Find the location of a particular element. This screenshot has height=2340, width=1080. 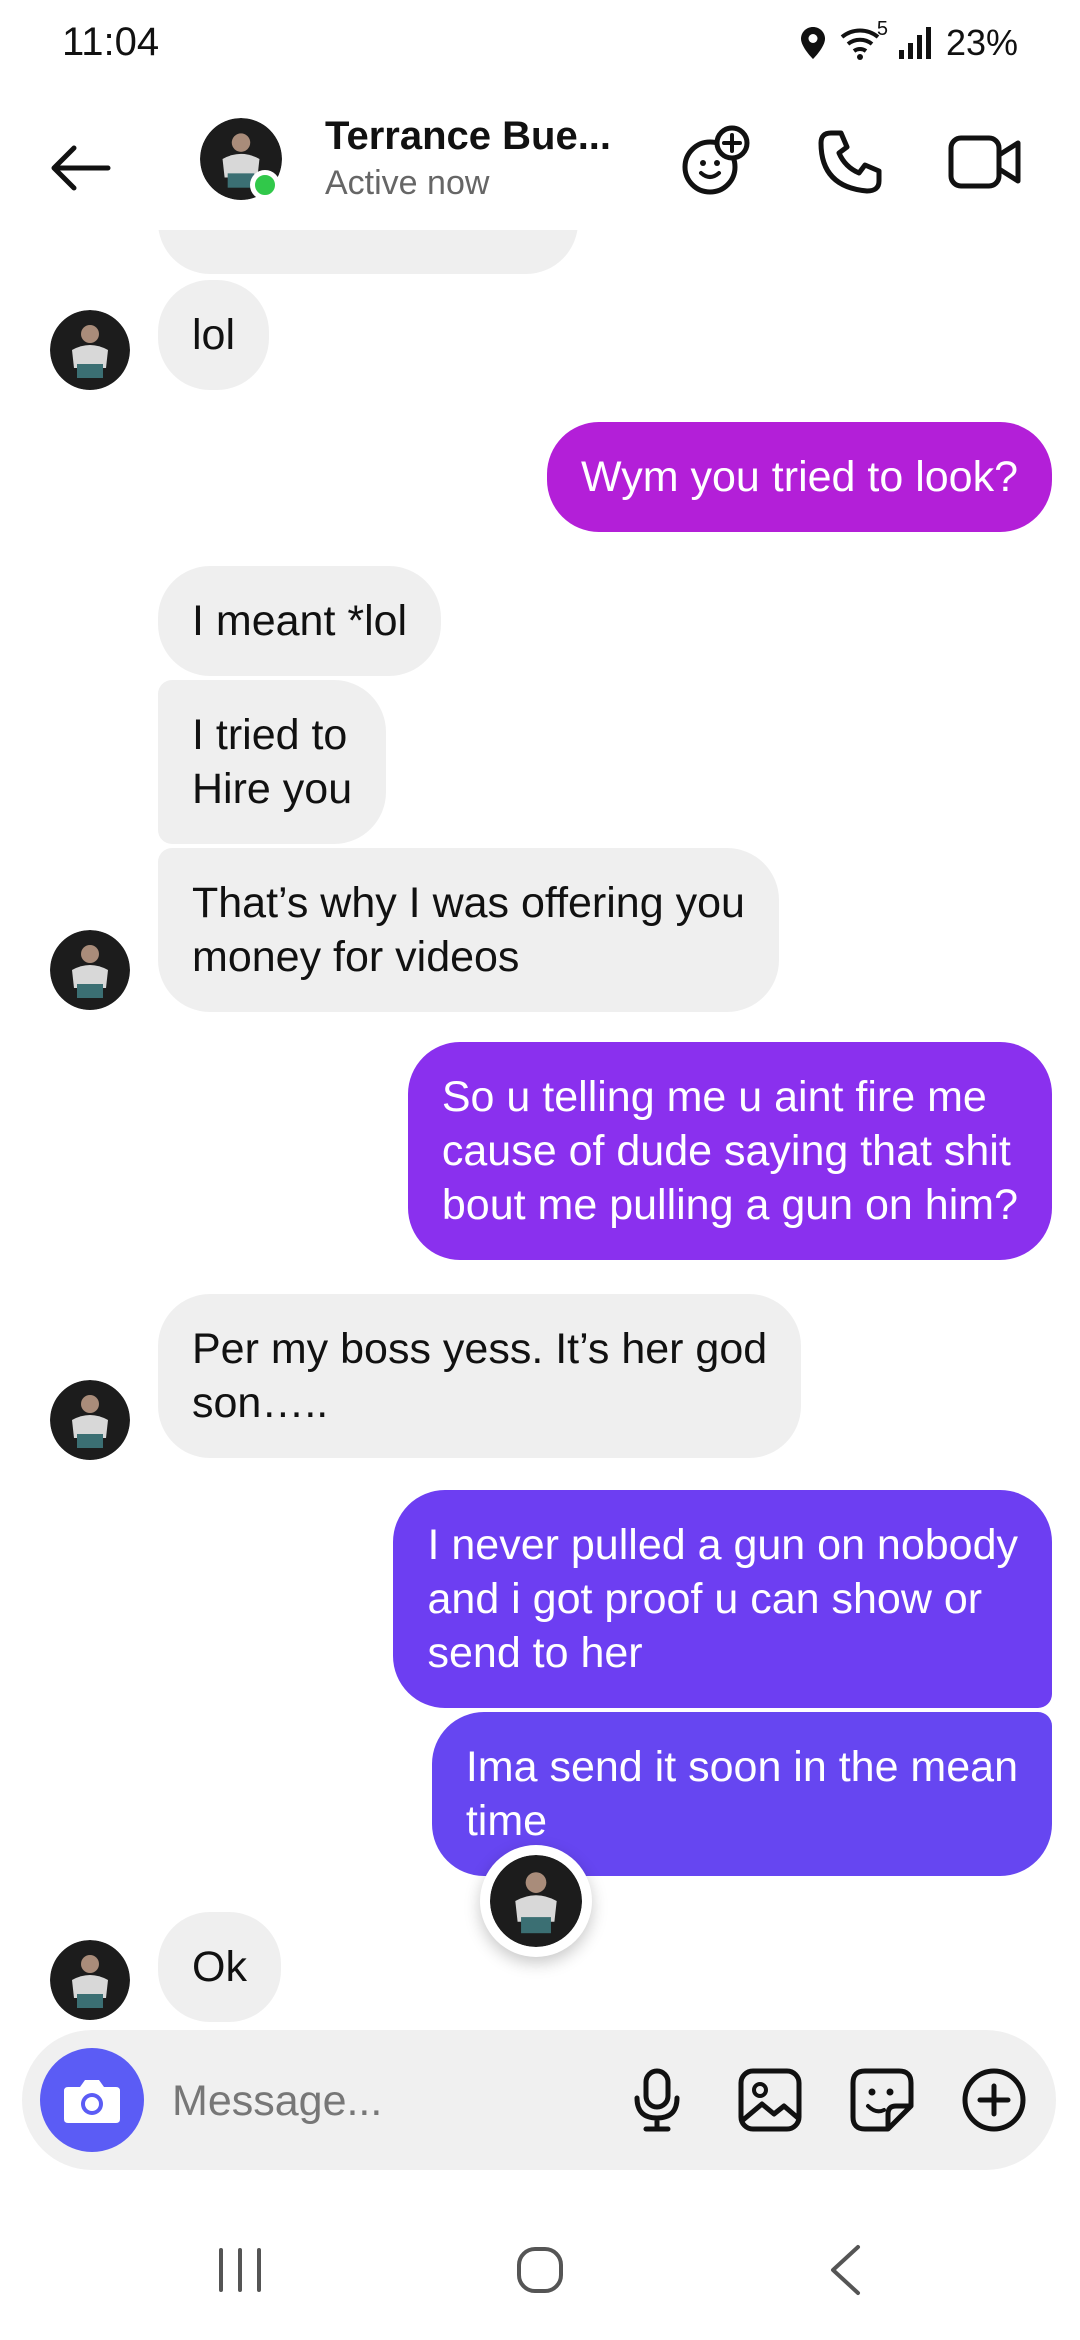

voice-message-button is located at coordinates (657, 2100).